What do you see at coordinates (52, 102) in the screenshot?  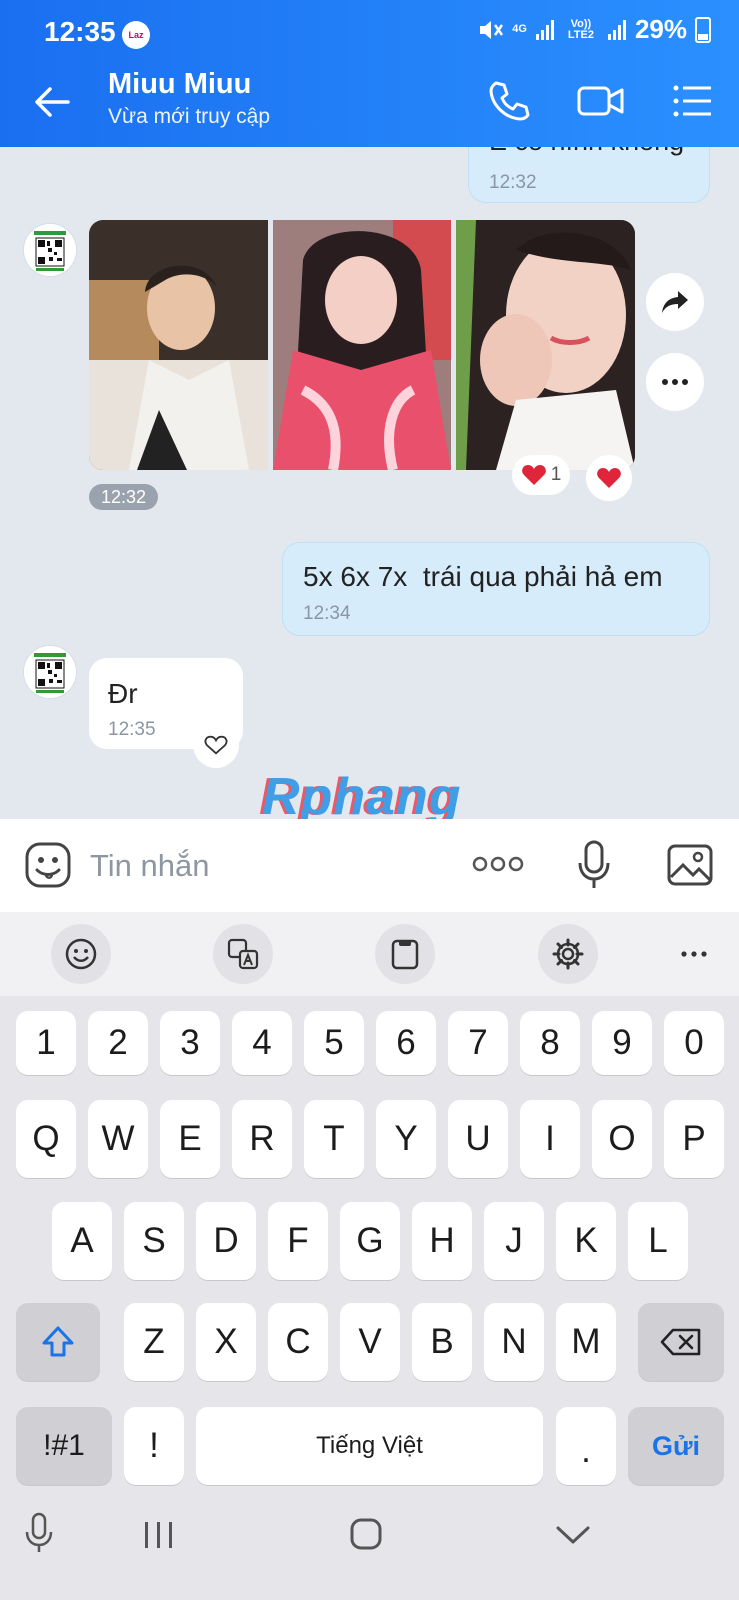 I see `back-arrow-icon` at bounding box center [52, 102].